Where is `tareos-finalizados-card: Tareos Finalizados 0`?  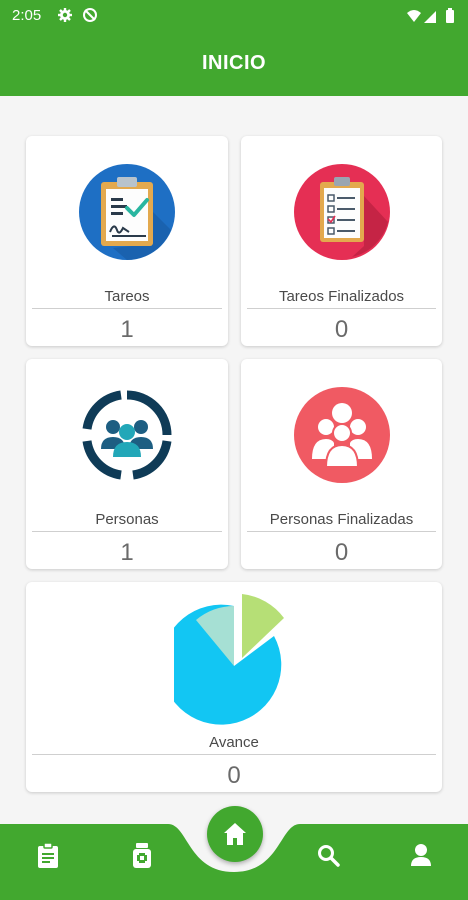
tareos-finalizados-card: Tareos Finalizados 0 is located at coordinates (341, 241).